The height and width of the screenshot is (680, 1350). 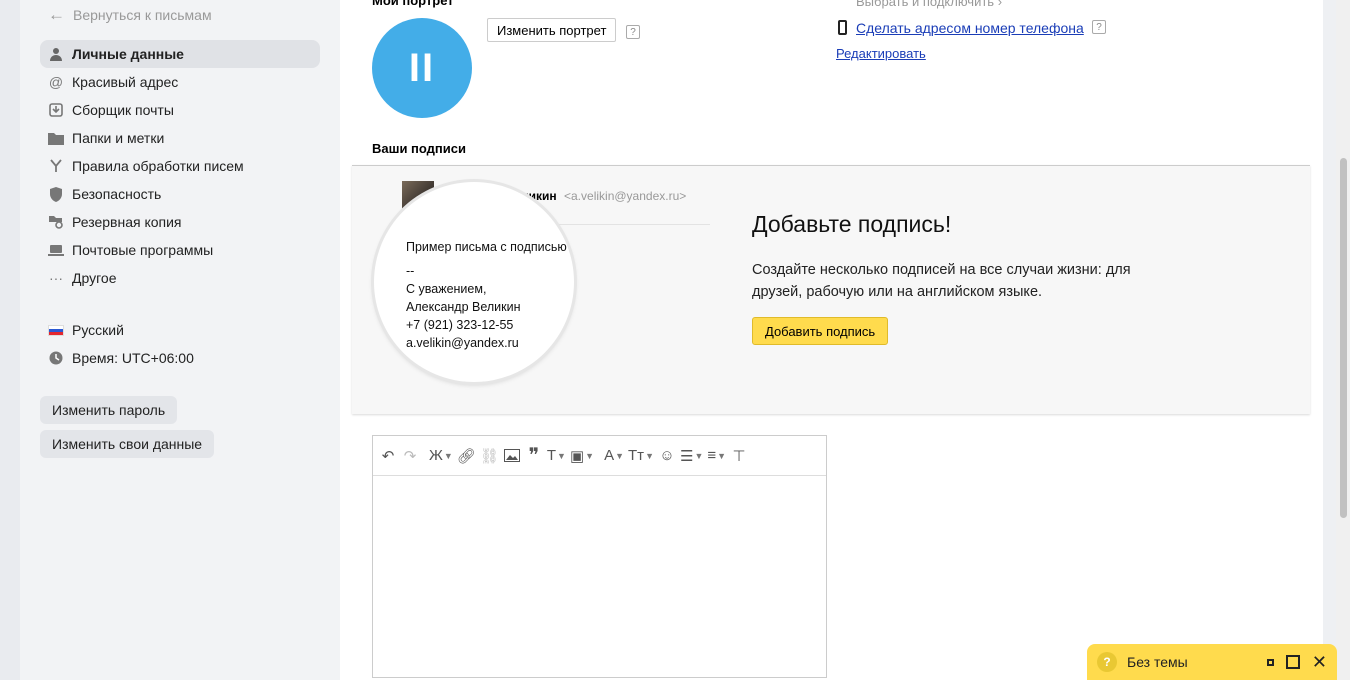 I want to click on signature-editor: ↶ ↷ Ж ▼ 🔗︎ ⛓︎ ❞ T ▼ ▣ ▼ A ▼ Тт ▼ ☺ ☰ ▼ ≡ ▼ ⊤, so click(x=599, y=556).